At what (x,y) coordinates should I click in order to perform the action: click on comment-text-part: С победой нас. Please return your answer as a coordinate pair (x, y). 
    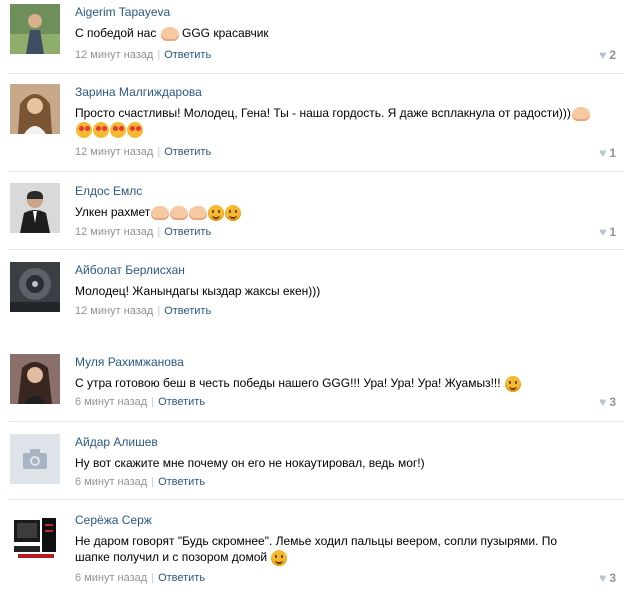
    Looking at the image, I should click on (117, 33).